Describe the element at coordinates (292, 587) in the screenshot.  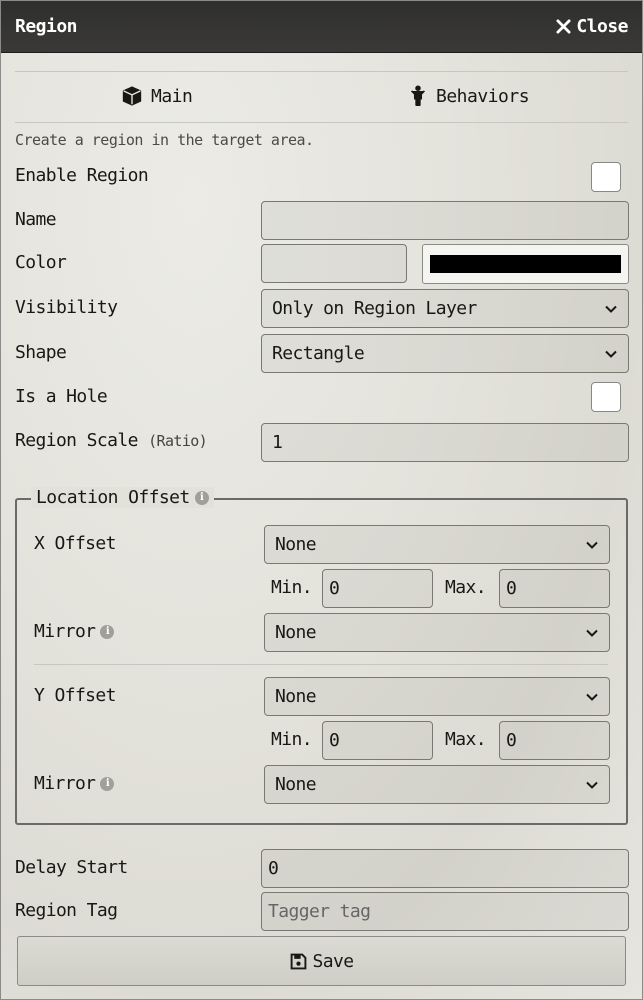
I see `x-min-label: Min.` at that location.